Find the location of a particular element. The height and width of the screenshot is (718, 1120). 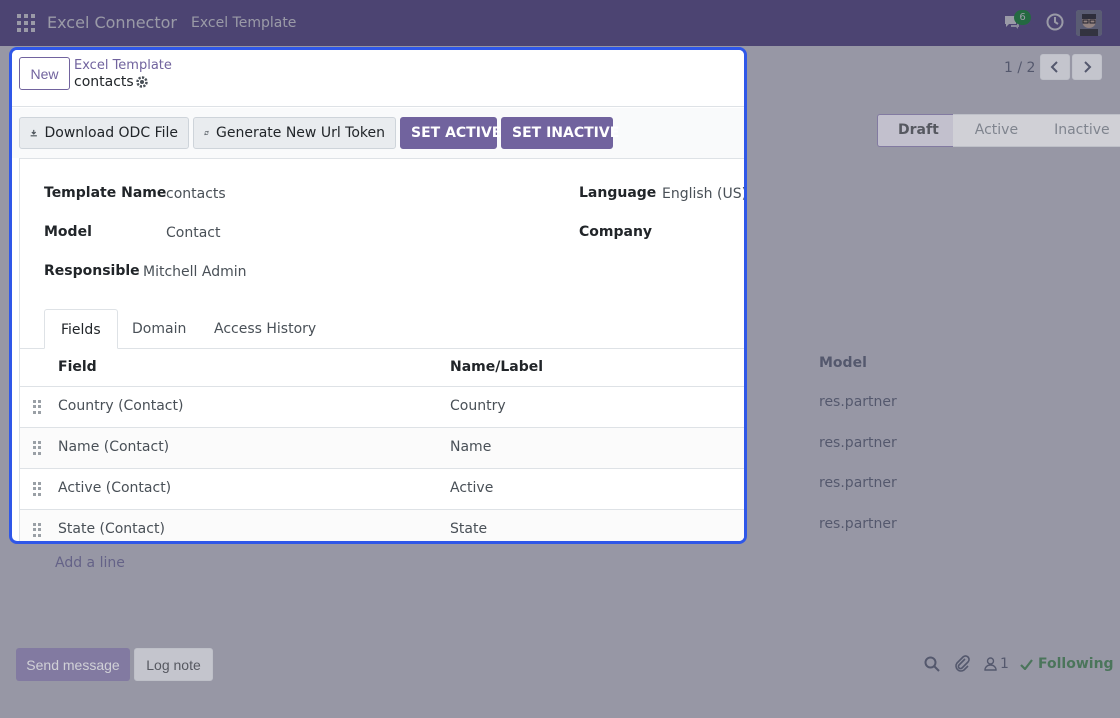

table-row: Country (Contact) Country res.partner is located at coordinates (382, 407).